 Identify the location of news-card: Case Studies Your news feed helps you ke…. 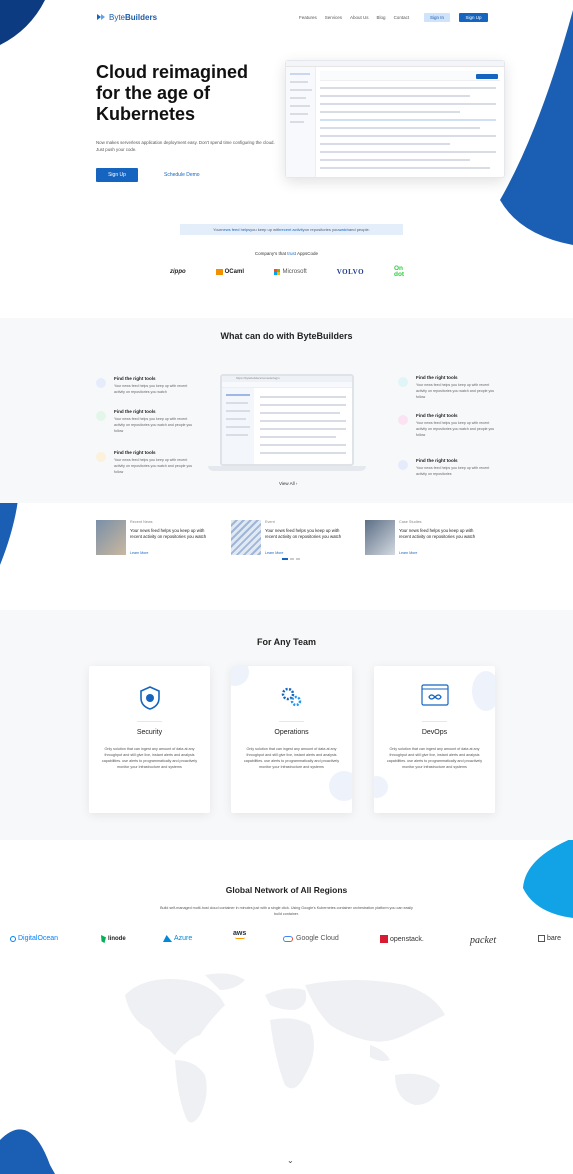
(422, 540).